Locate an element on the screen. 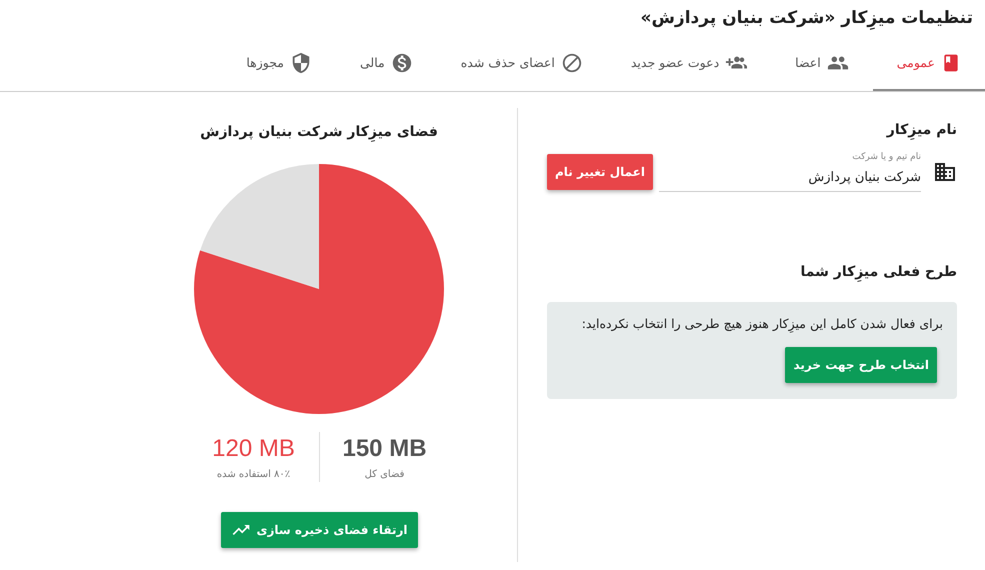 This screenshot has width=985, height=570. tab: مالی is located at coordinates (386, 63).